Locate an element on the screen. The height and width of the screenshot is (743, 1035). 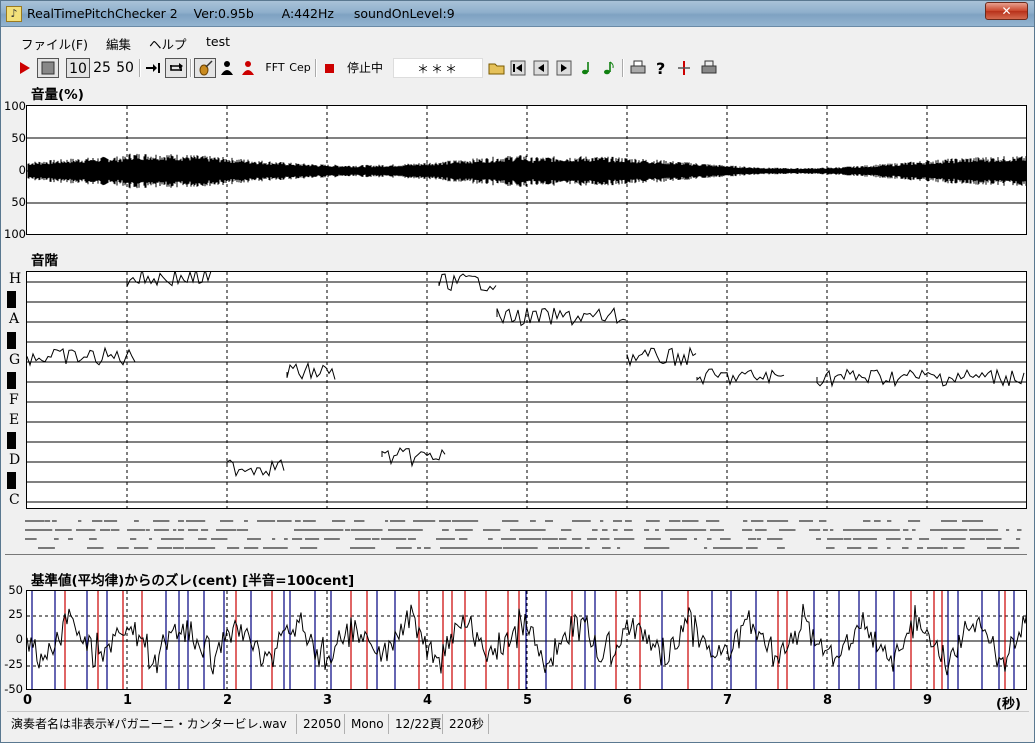
note-green-alt-icon is located at coordinates (609, 68).